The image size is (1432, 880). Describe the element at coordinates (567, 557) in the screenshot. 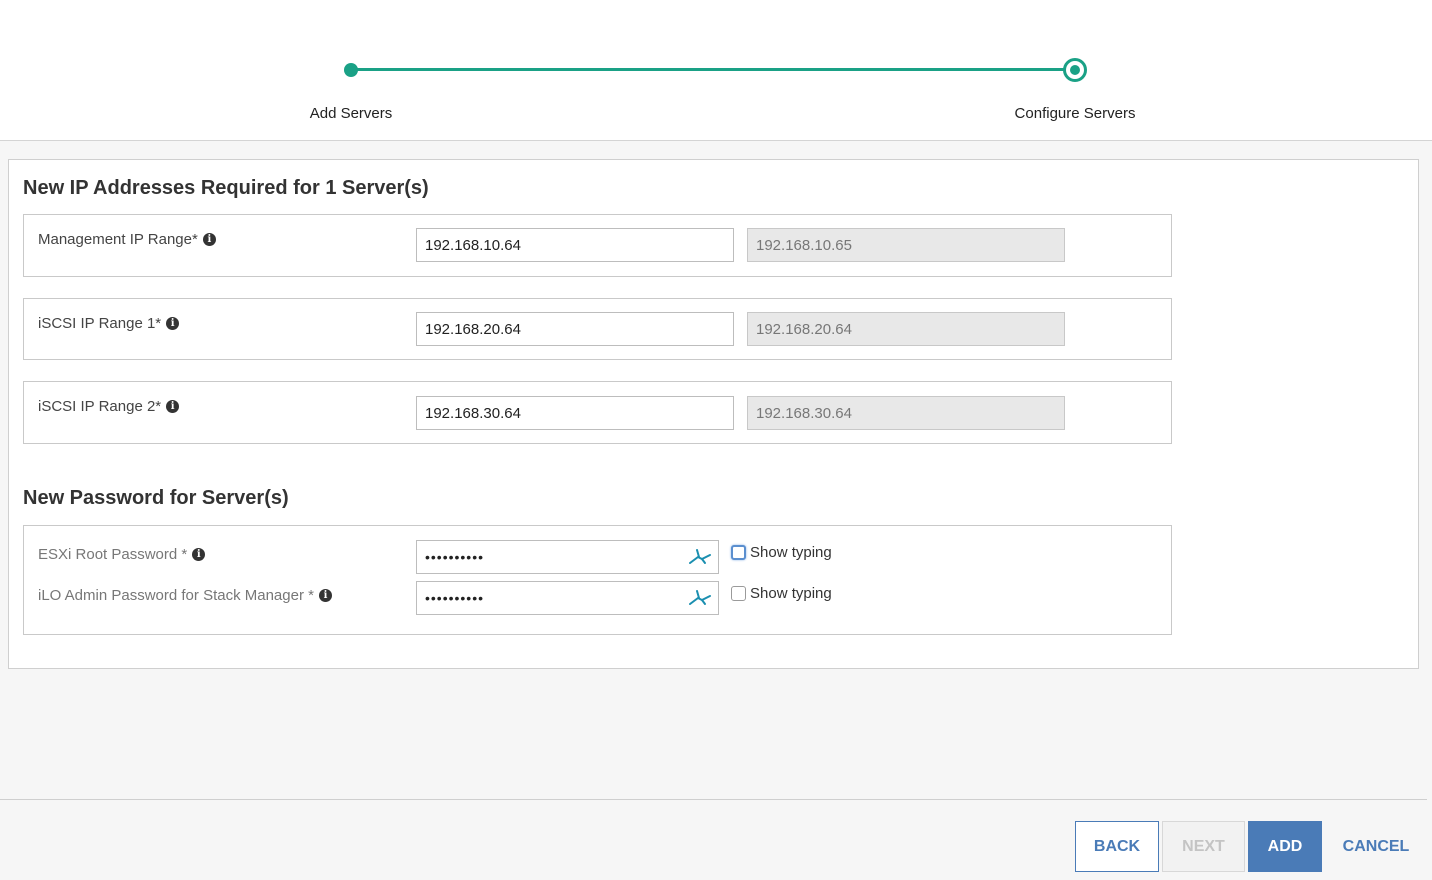

I see `esxi-root-password-input` at that location.